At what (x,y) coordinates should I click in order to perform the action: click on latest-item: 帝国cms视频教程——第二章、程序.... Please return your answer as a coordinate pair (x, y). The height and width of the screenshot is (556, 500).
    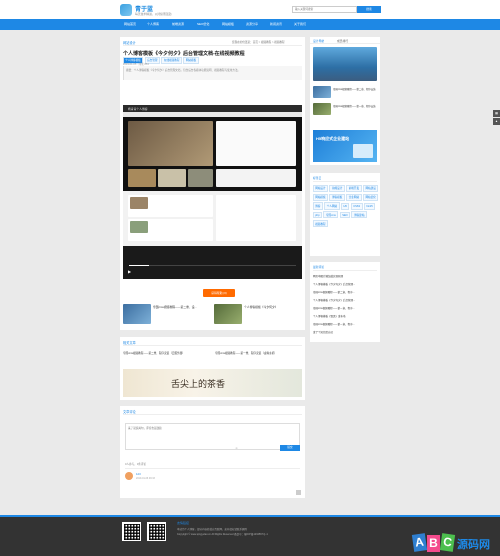
    Looking at the image, I should click on (345, 292).